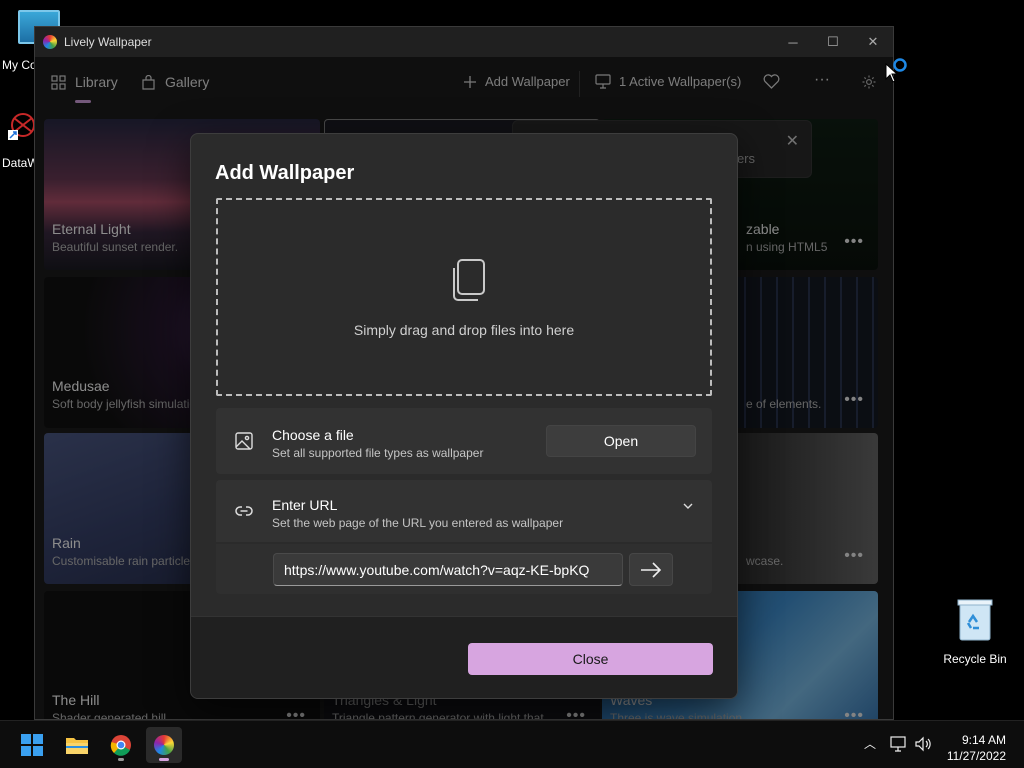 The height and width of the screenshot is (768, 1024). Describe the element at coordinates (464, 657) in the screenshot. I see `dialog-footer: Close` at that location.